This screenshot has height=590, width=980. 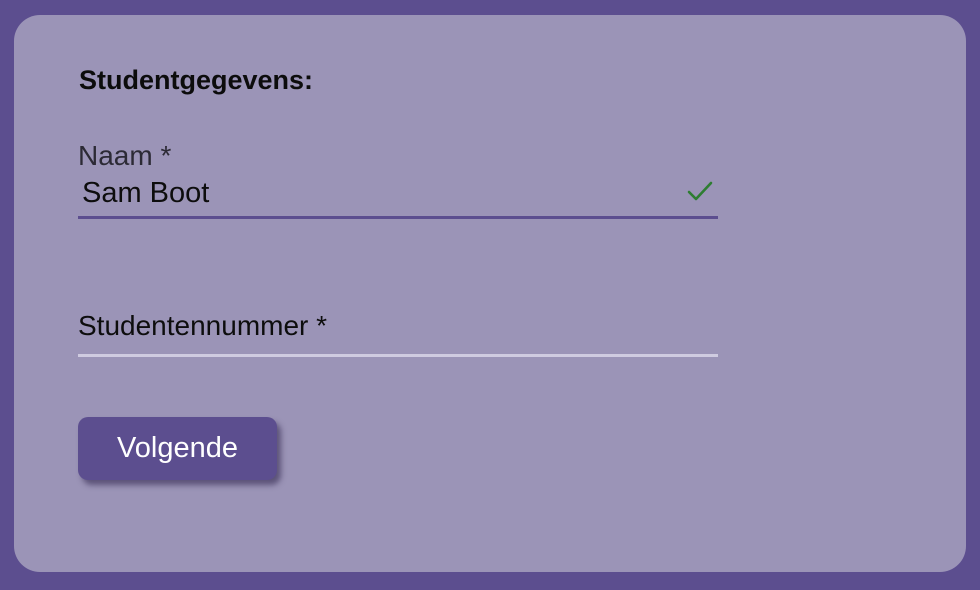 What do you see at coordinates (398, 345) in the screenshot?
I see `student-number-field: Studentennummer *` at bounding box center [398, 345].